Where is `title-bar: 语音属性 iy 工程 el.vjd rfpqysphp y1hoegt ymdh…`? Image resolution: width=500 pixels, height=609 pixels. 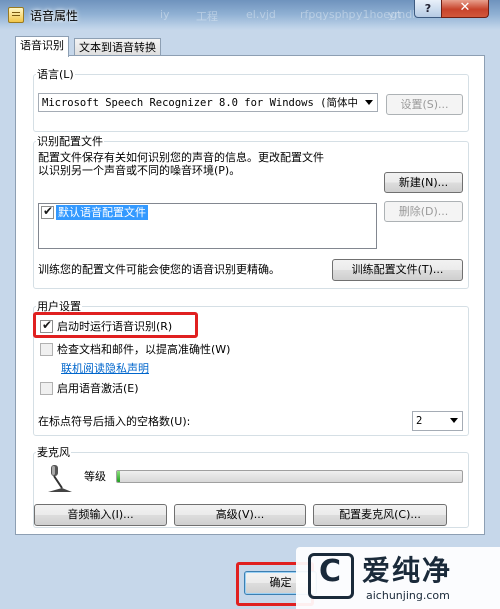 title-bar: 语音属性 iy 工程 el.vjd rfpqysphp y1hoegt ymdh… is located at coordinates (250, 15).